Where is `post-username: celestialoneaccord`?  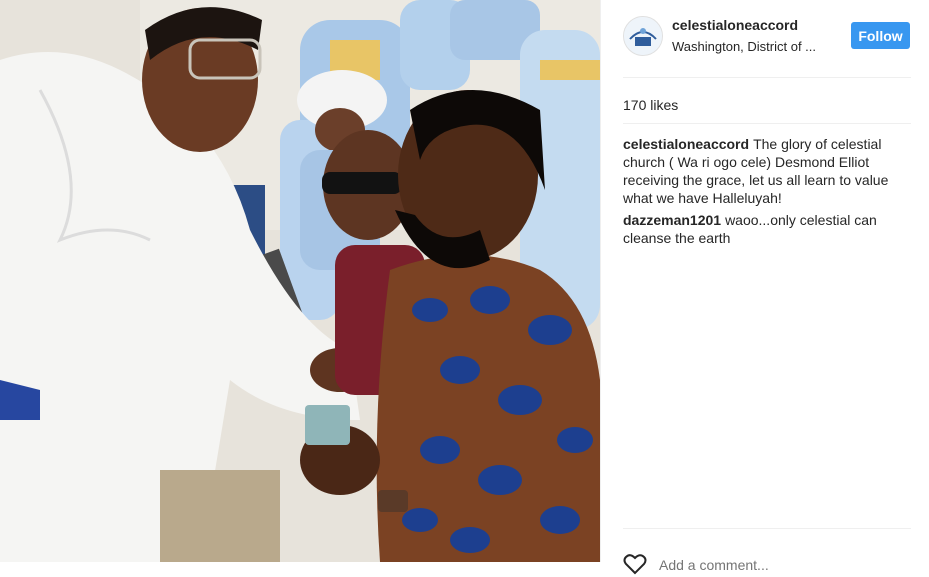 post-username: celestialoneaccord is located at coordinates (735, 25).